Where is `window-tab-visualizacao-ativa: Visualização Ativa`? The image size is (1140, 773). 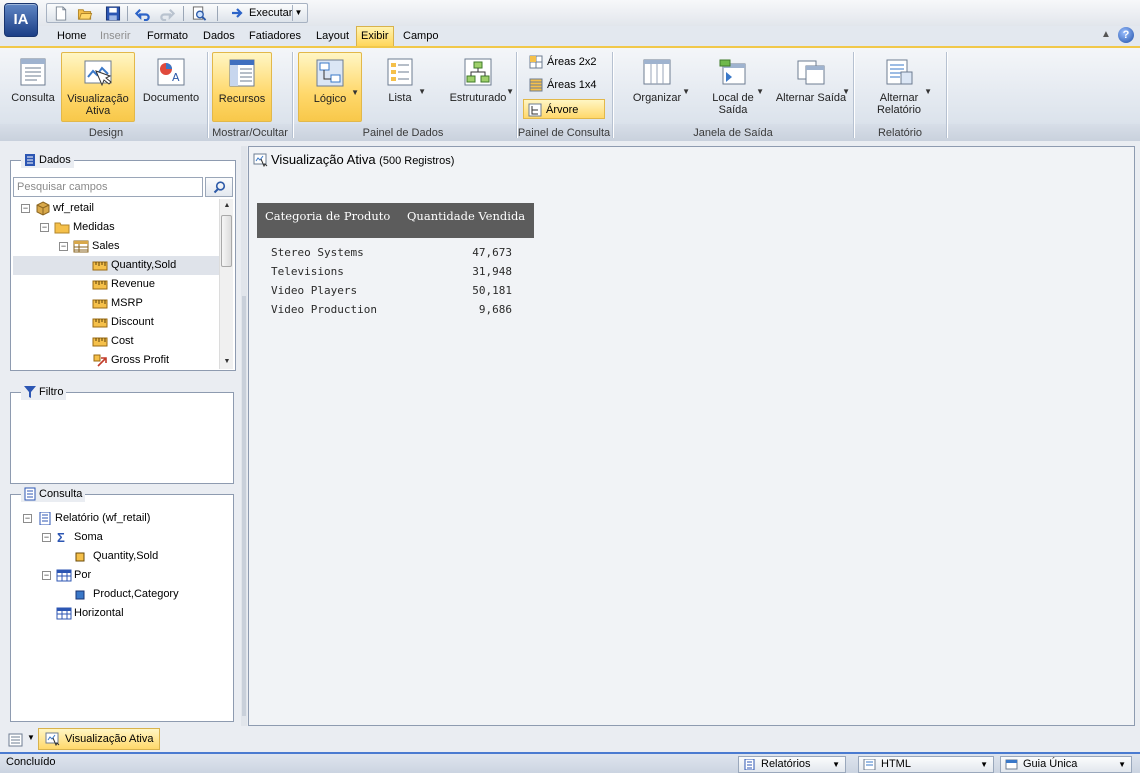 window-tab-visualizacao-ativa: Visualização Ativa is located at coordinates (99, 739).